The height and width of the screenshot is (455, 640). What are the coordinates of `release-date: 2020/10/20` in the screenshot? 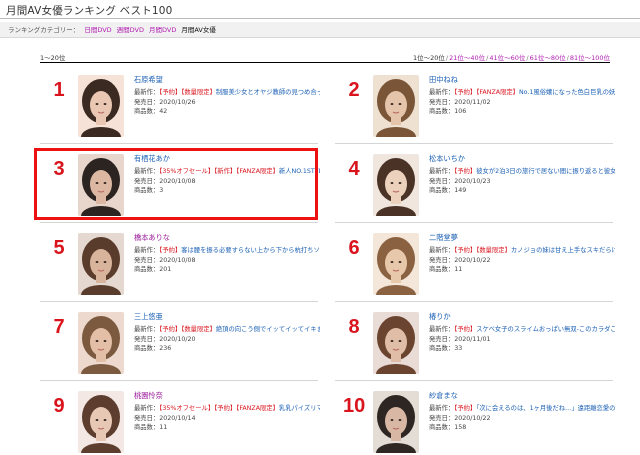 It's located at (177, 339).